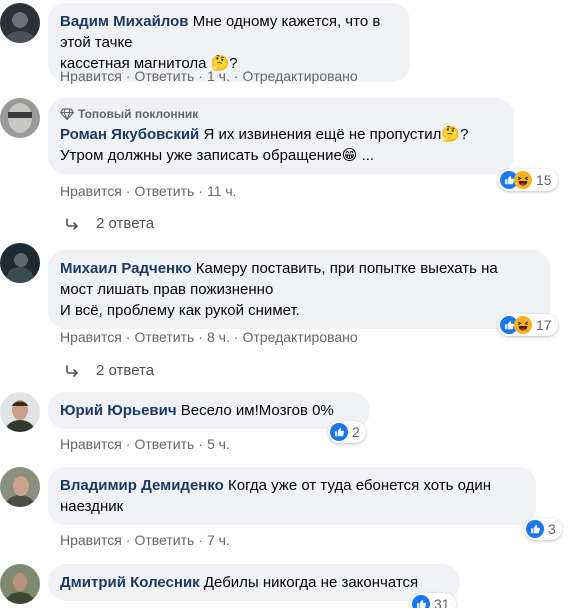 Image resolution: width=581 pixels, height=608 pixels. Describe the element at coordinates (360, 485) in the screenshot. I see `comment-text: Когда уже от туда ебонется хоть один` at that location.